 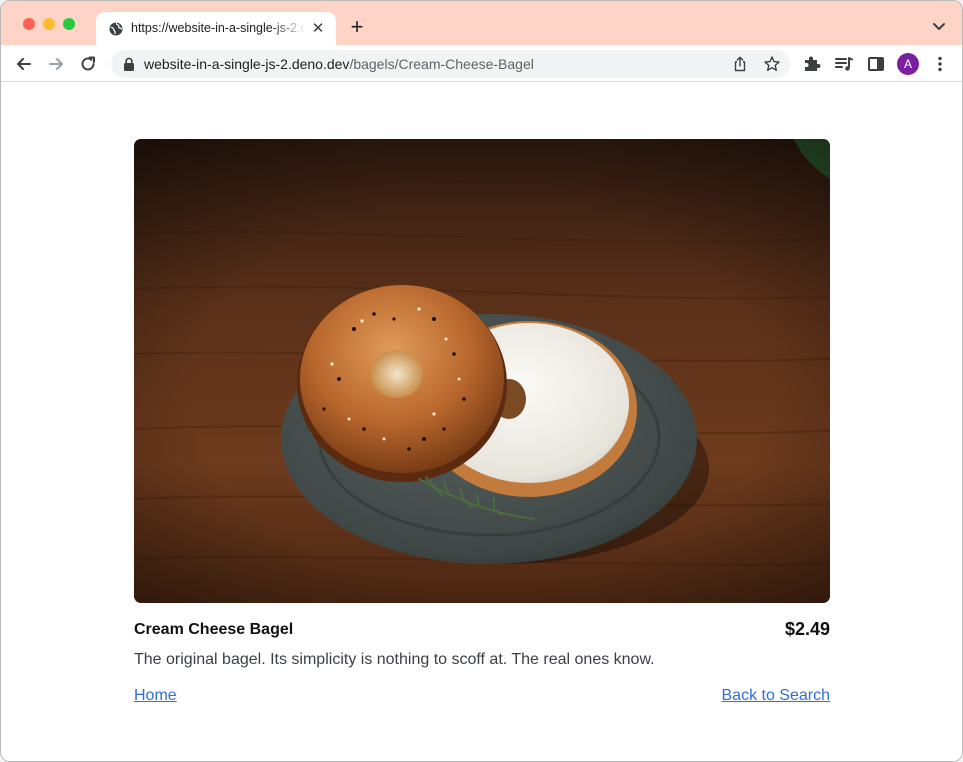 What do you see at coordinates (876, 64) in the screenshot?
I see `side-panel-icon` at bounding box center [876, 64].